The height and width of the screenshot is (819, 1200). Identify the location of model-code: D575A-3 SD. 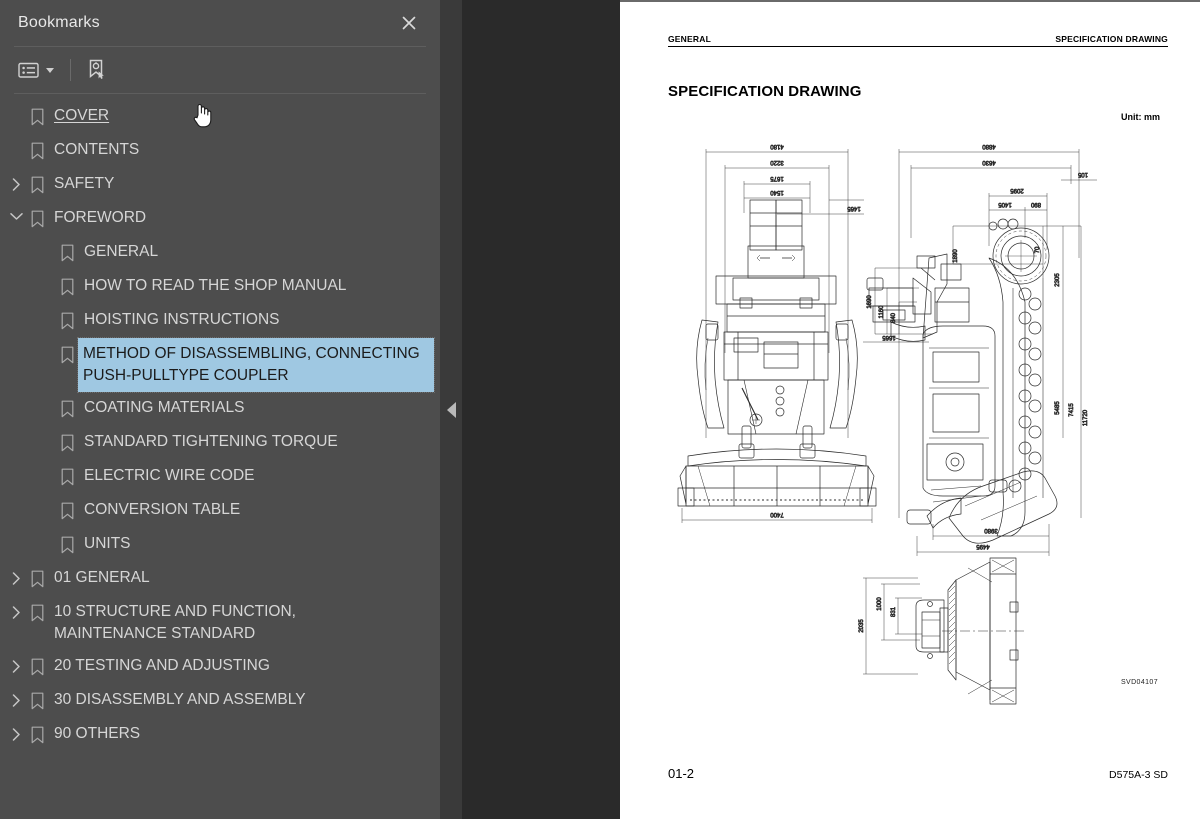
(1138, 775).